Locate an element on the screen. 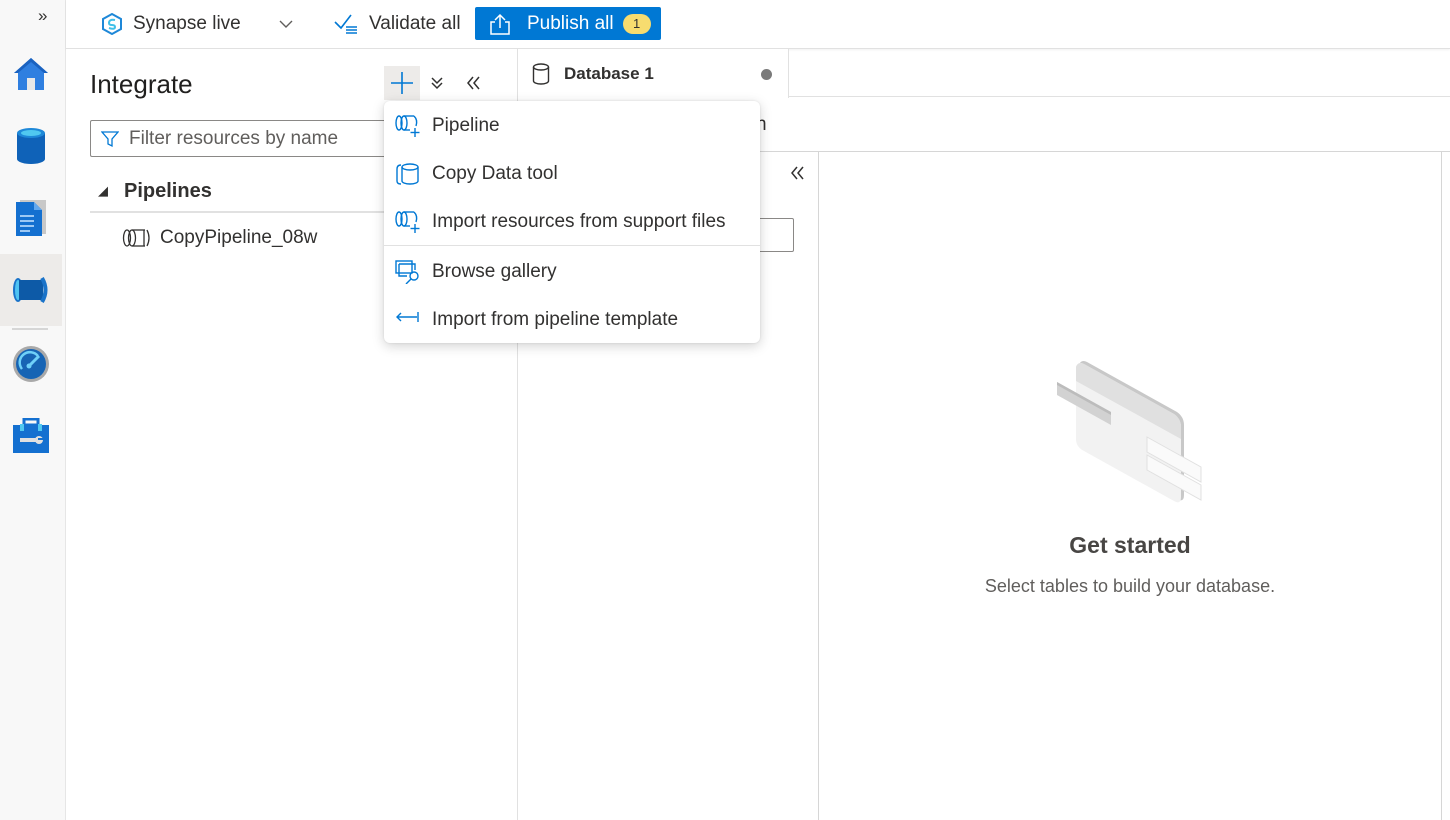  menu-item-label: Import from pipeline template is located at coordinates (555, 319).